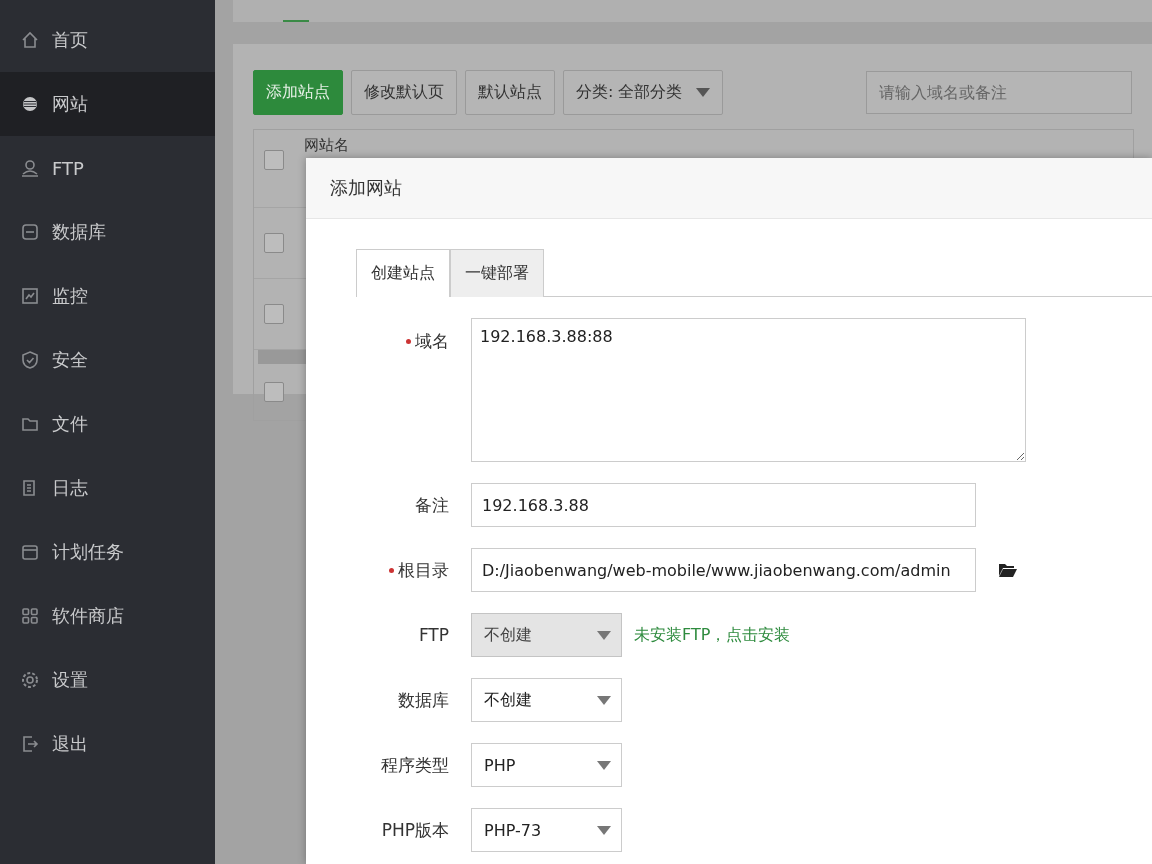  Describe the element at coordinates (30, 104) in the screenshot. I see `globe-icon` at that location.